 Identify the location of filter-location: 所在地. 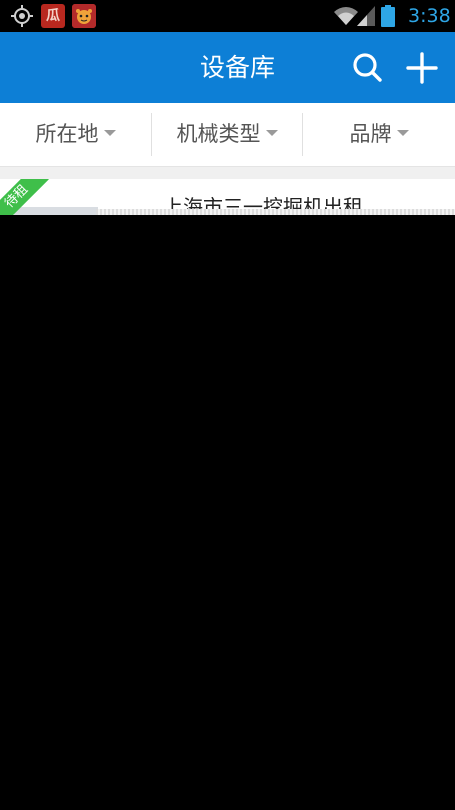
(75, 134).